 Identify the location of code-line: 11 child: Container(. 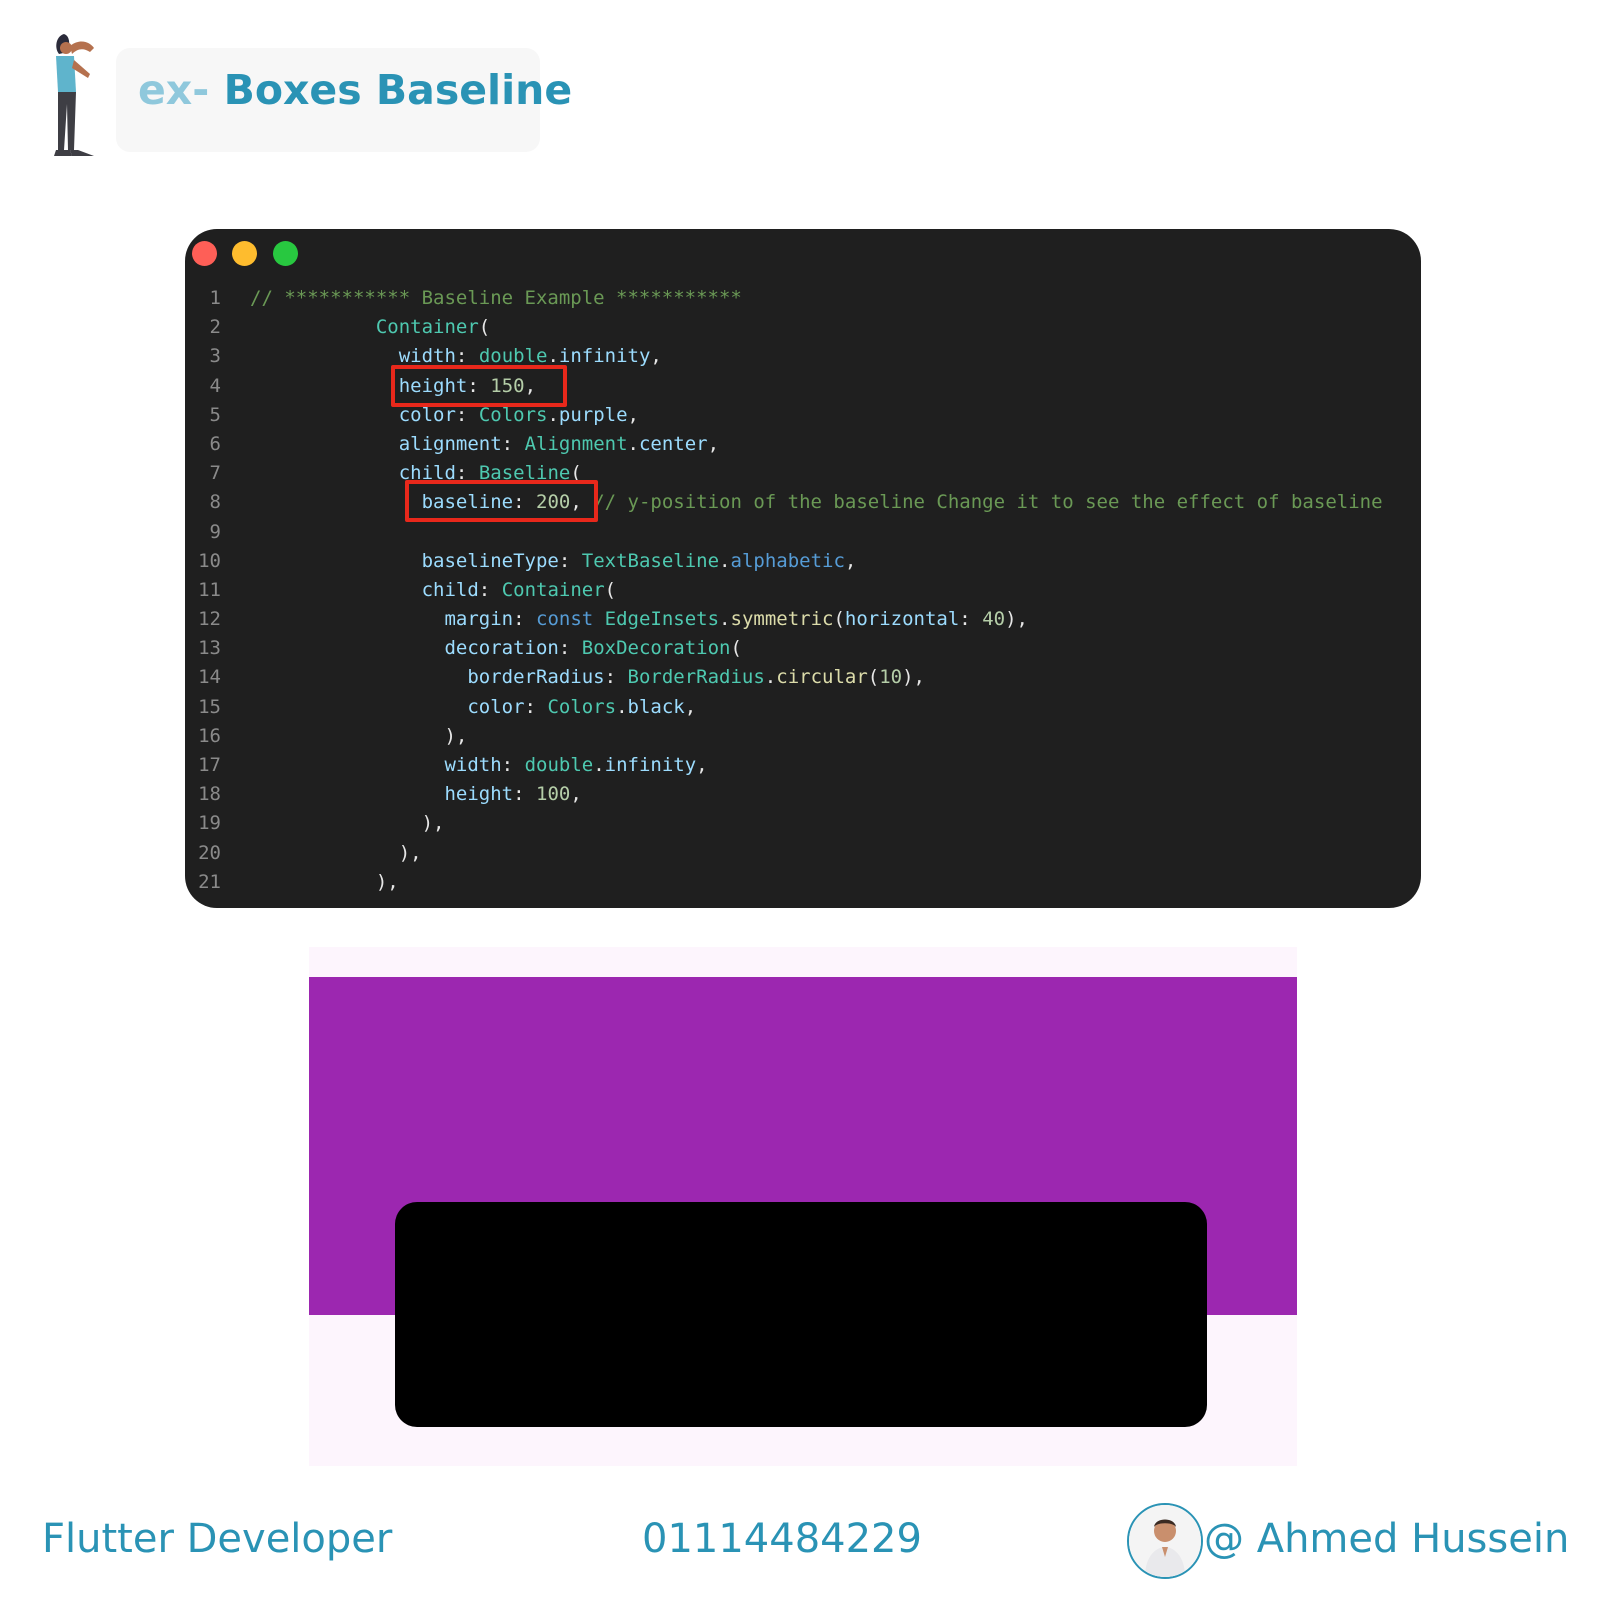
(803, 590).